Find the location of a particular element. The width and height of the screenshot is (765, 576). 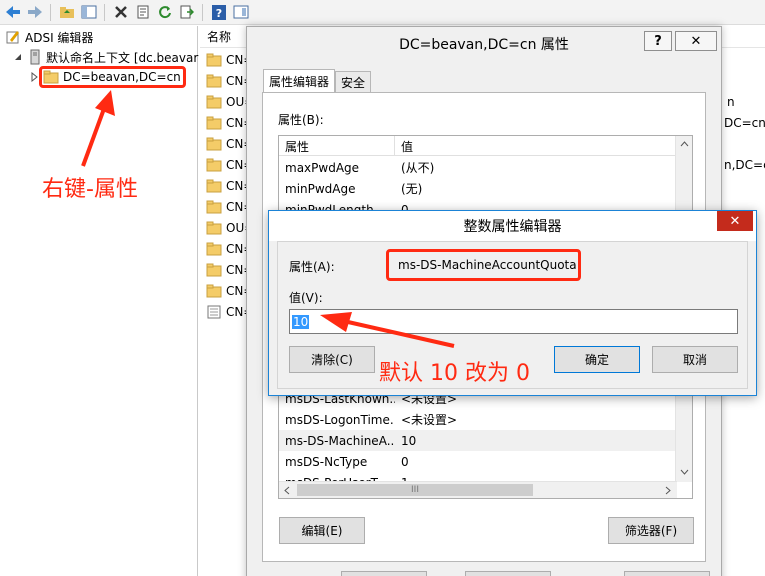

table-row: minPwdAge (无) is located at coordinates (478, 188).